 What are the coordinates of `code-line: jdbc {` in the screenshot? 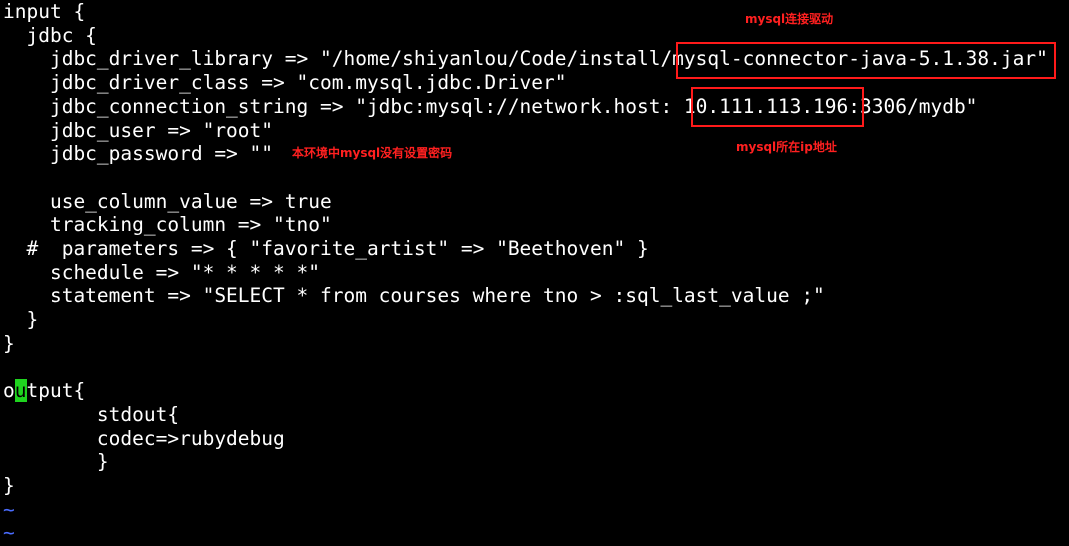 It's located at (50, 35).